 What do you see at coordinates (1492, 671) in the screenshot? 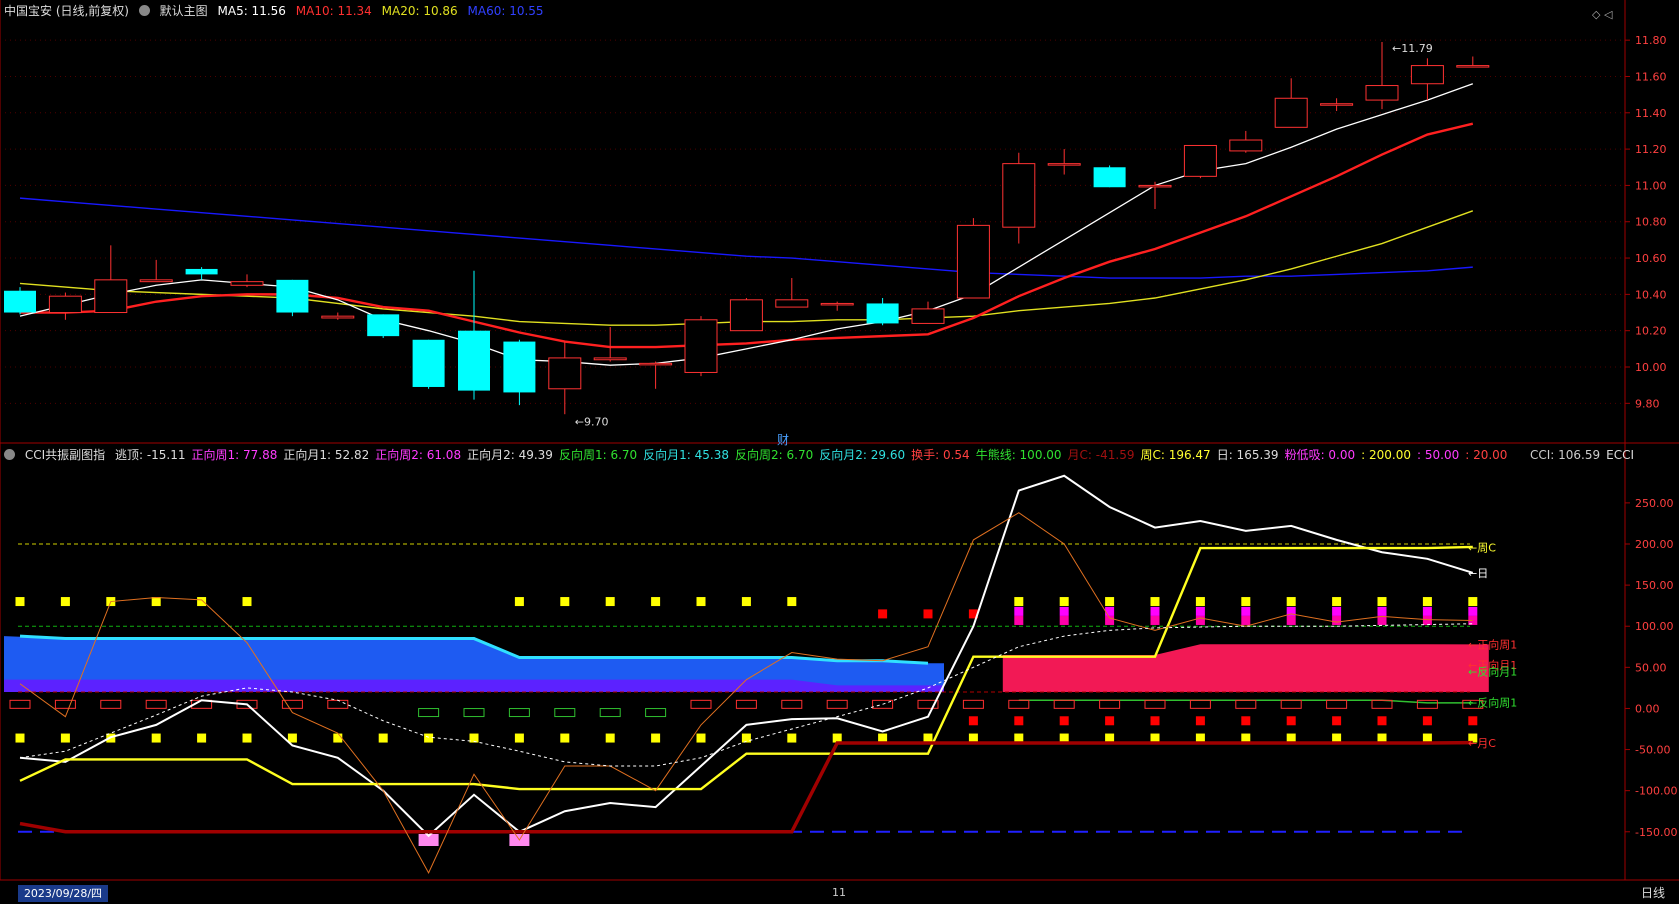
I see `right-label: ←反向月1` at bounding box center [1492, 671].